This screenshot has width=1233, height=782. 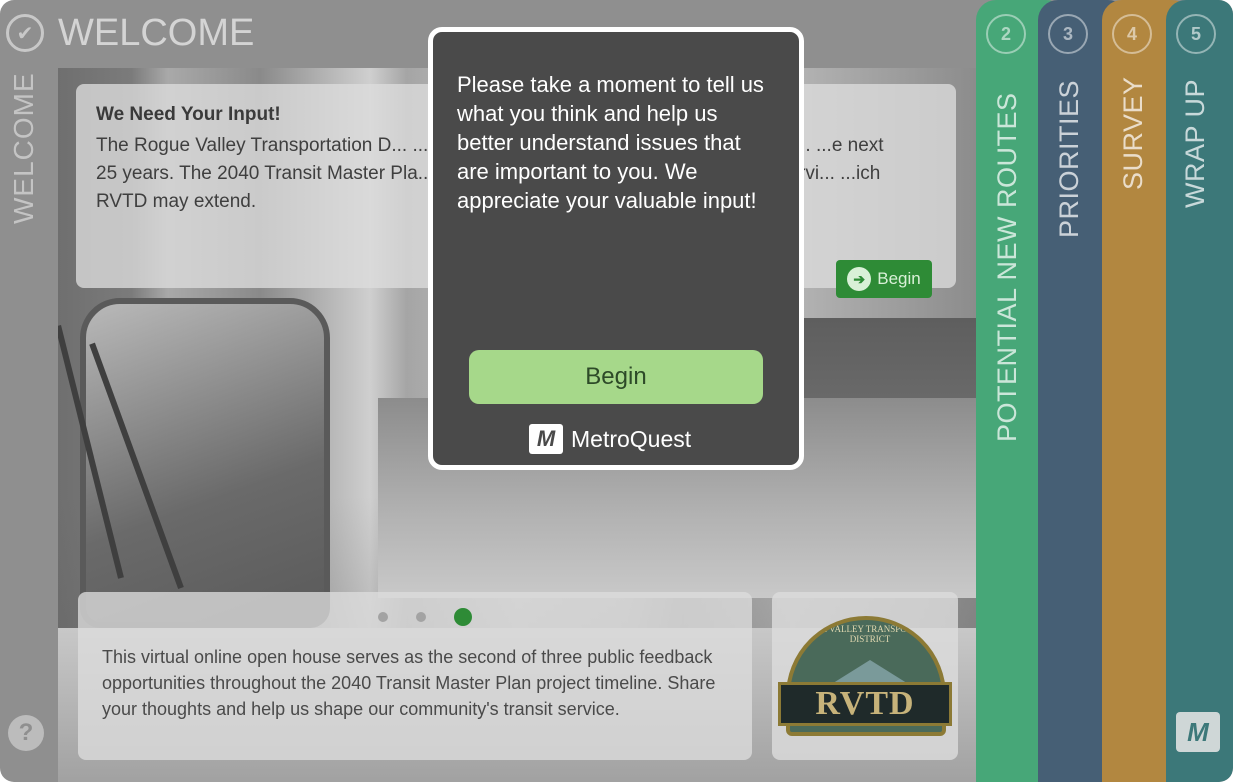 What do you see at coordinates (25, 33) in the screenshot?
I see `check-circle-icon: ✔` at bounding box center [25, 33].